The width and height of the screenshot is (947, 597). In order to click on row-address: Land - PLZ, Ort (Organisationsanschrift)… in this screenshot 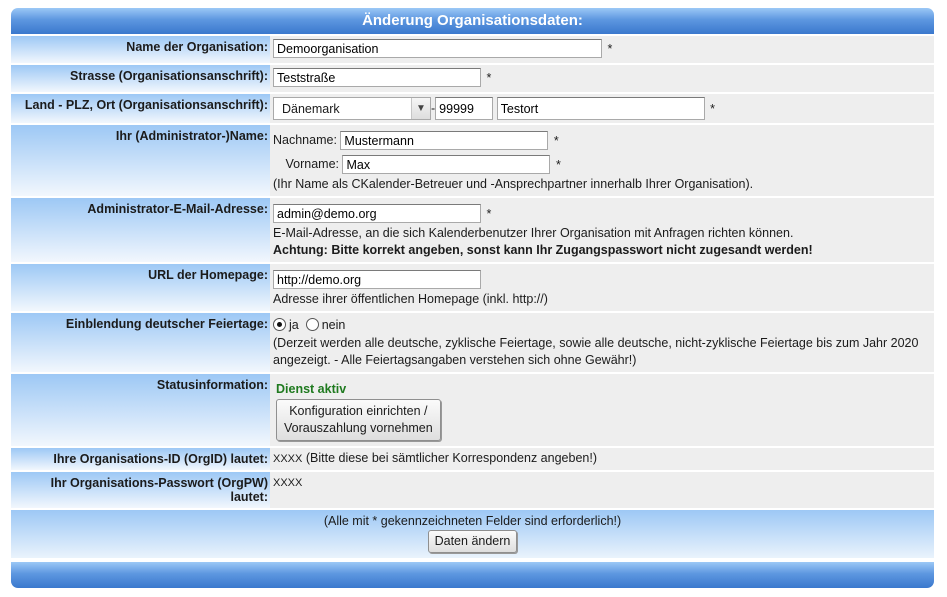, I will do `click(472, 108)`.